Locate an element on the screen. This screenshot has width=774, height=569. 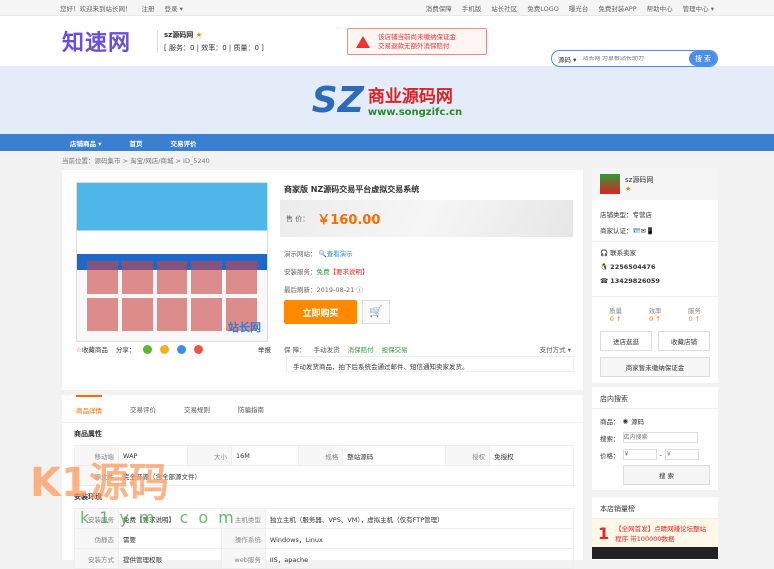
top-link: 帮助中心 is located at coordinates (660, 8).